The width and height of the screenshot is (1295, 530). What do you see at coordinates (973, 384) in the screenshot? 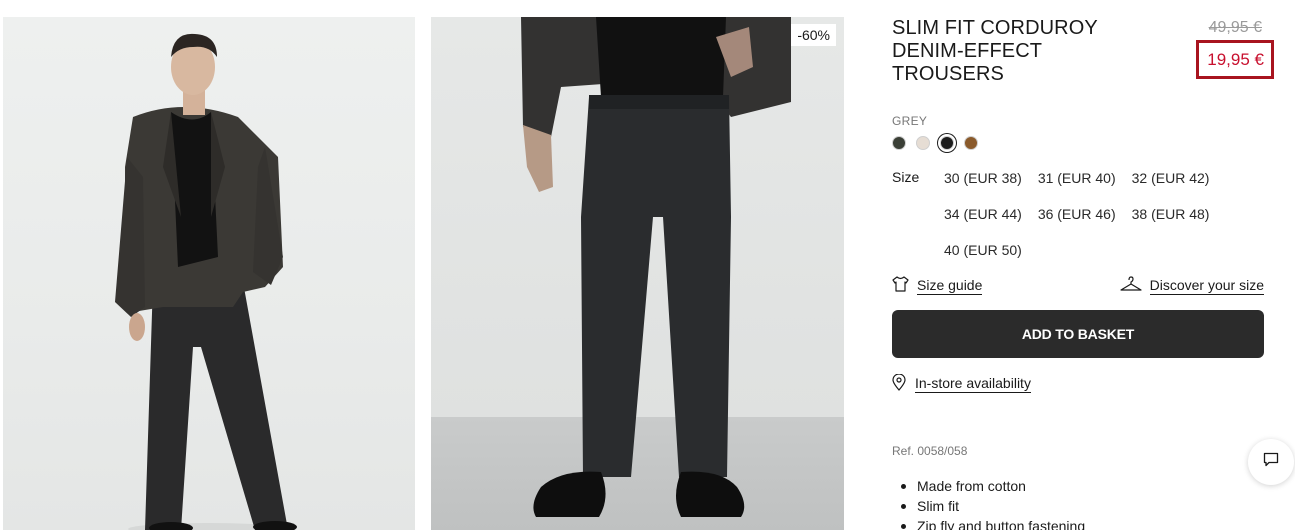
I see `in-store-label: In-store availability` at bounding box center [973, 384].